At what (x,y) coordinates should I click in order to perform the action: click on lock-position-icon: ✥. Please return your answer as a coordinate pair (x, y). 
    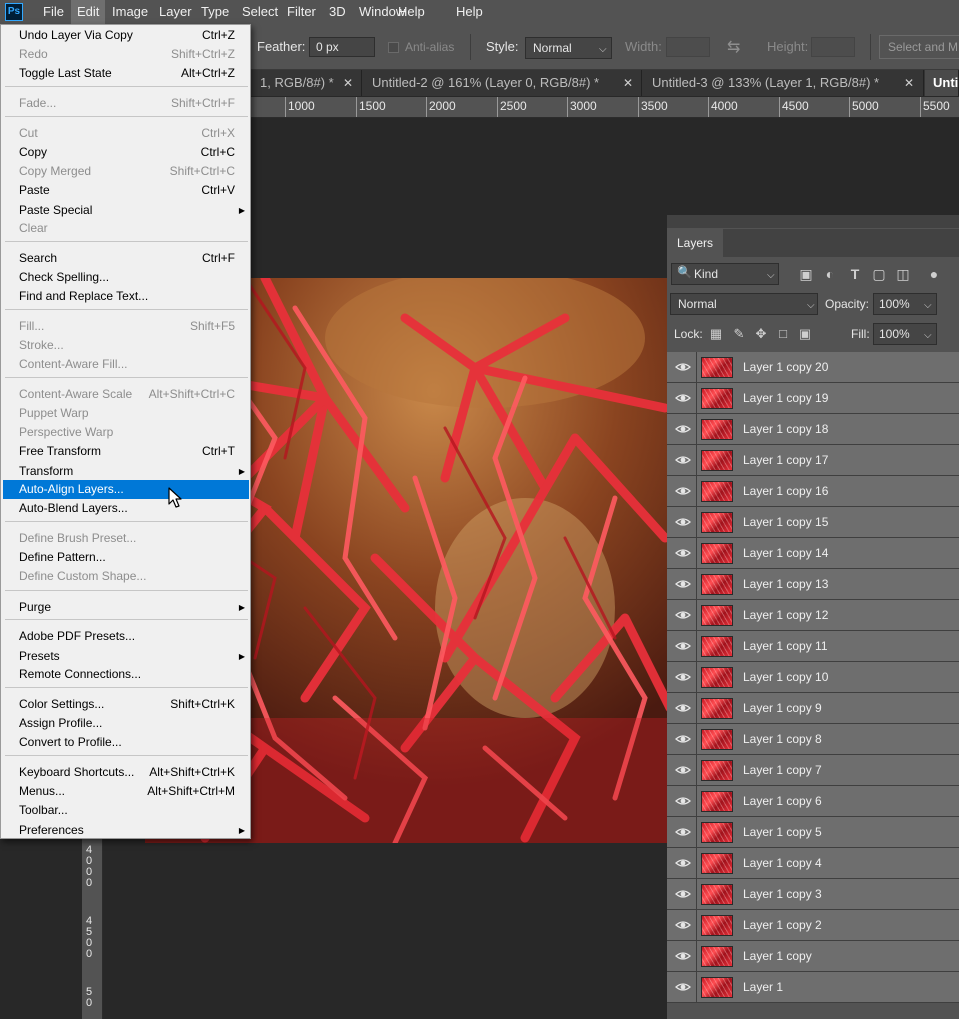
    Looking at the image, I should click on (761, 334).